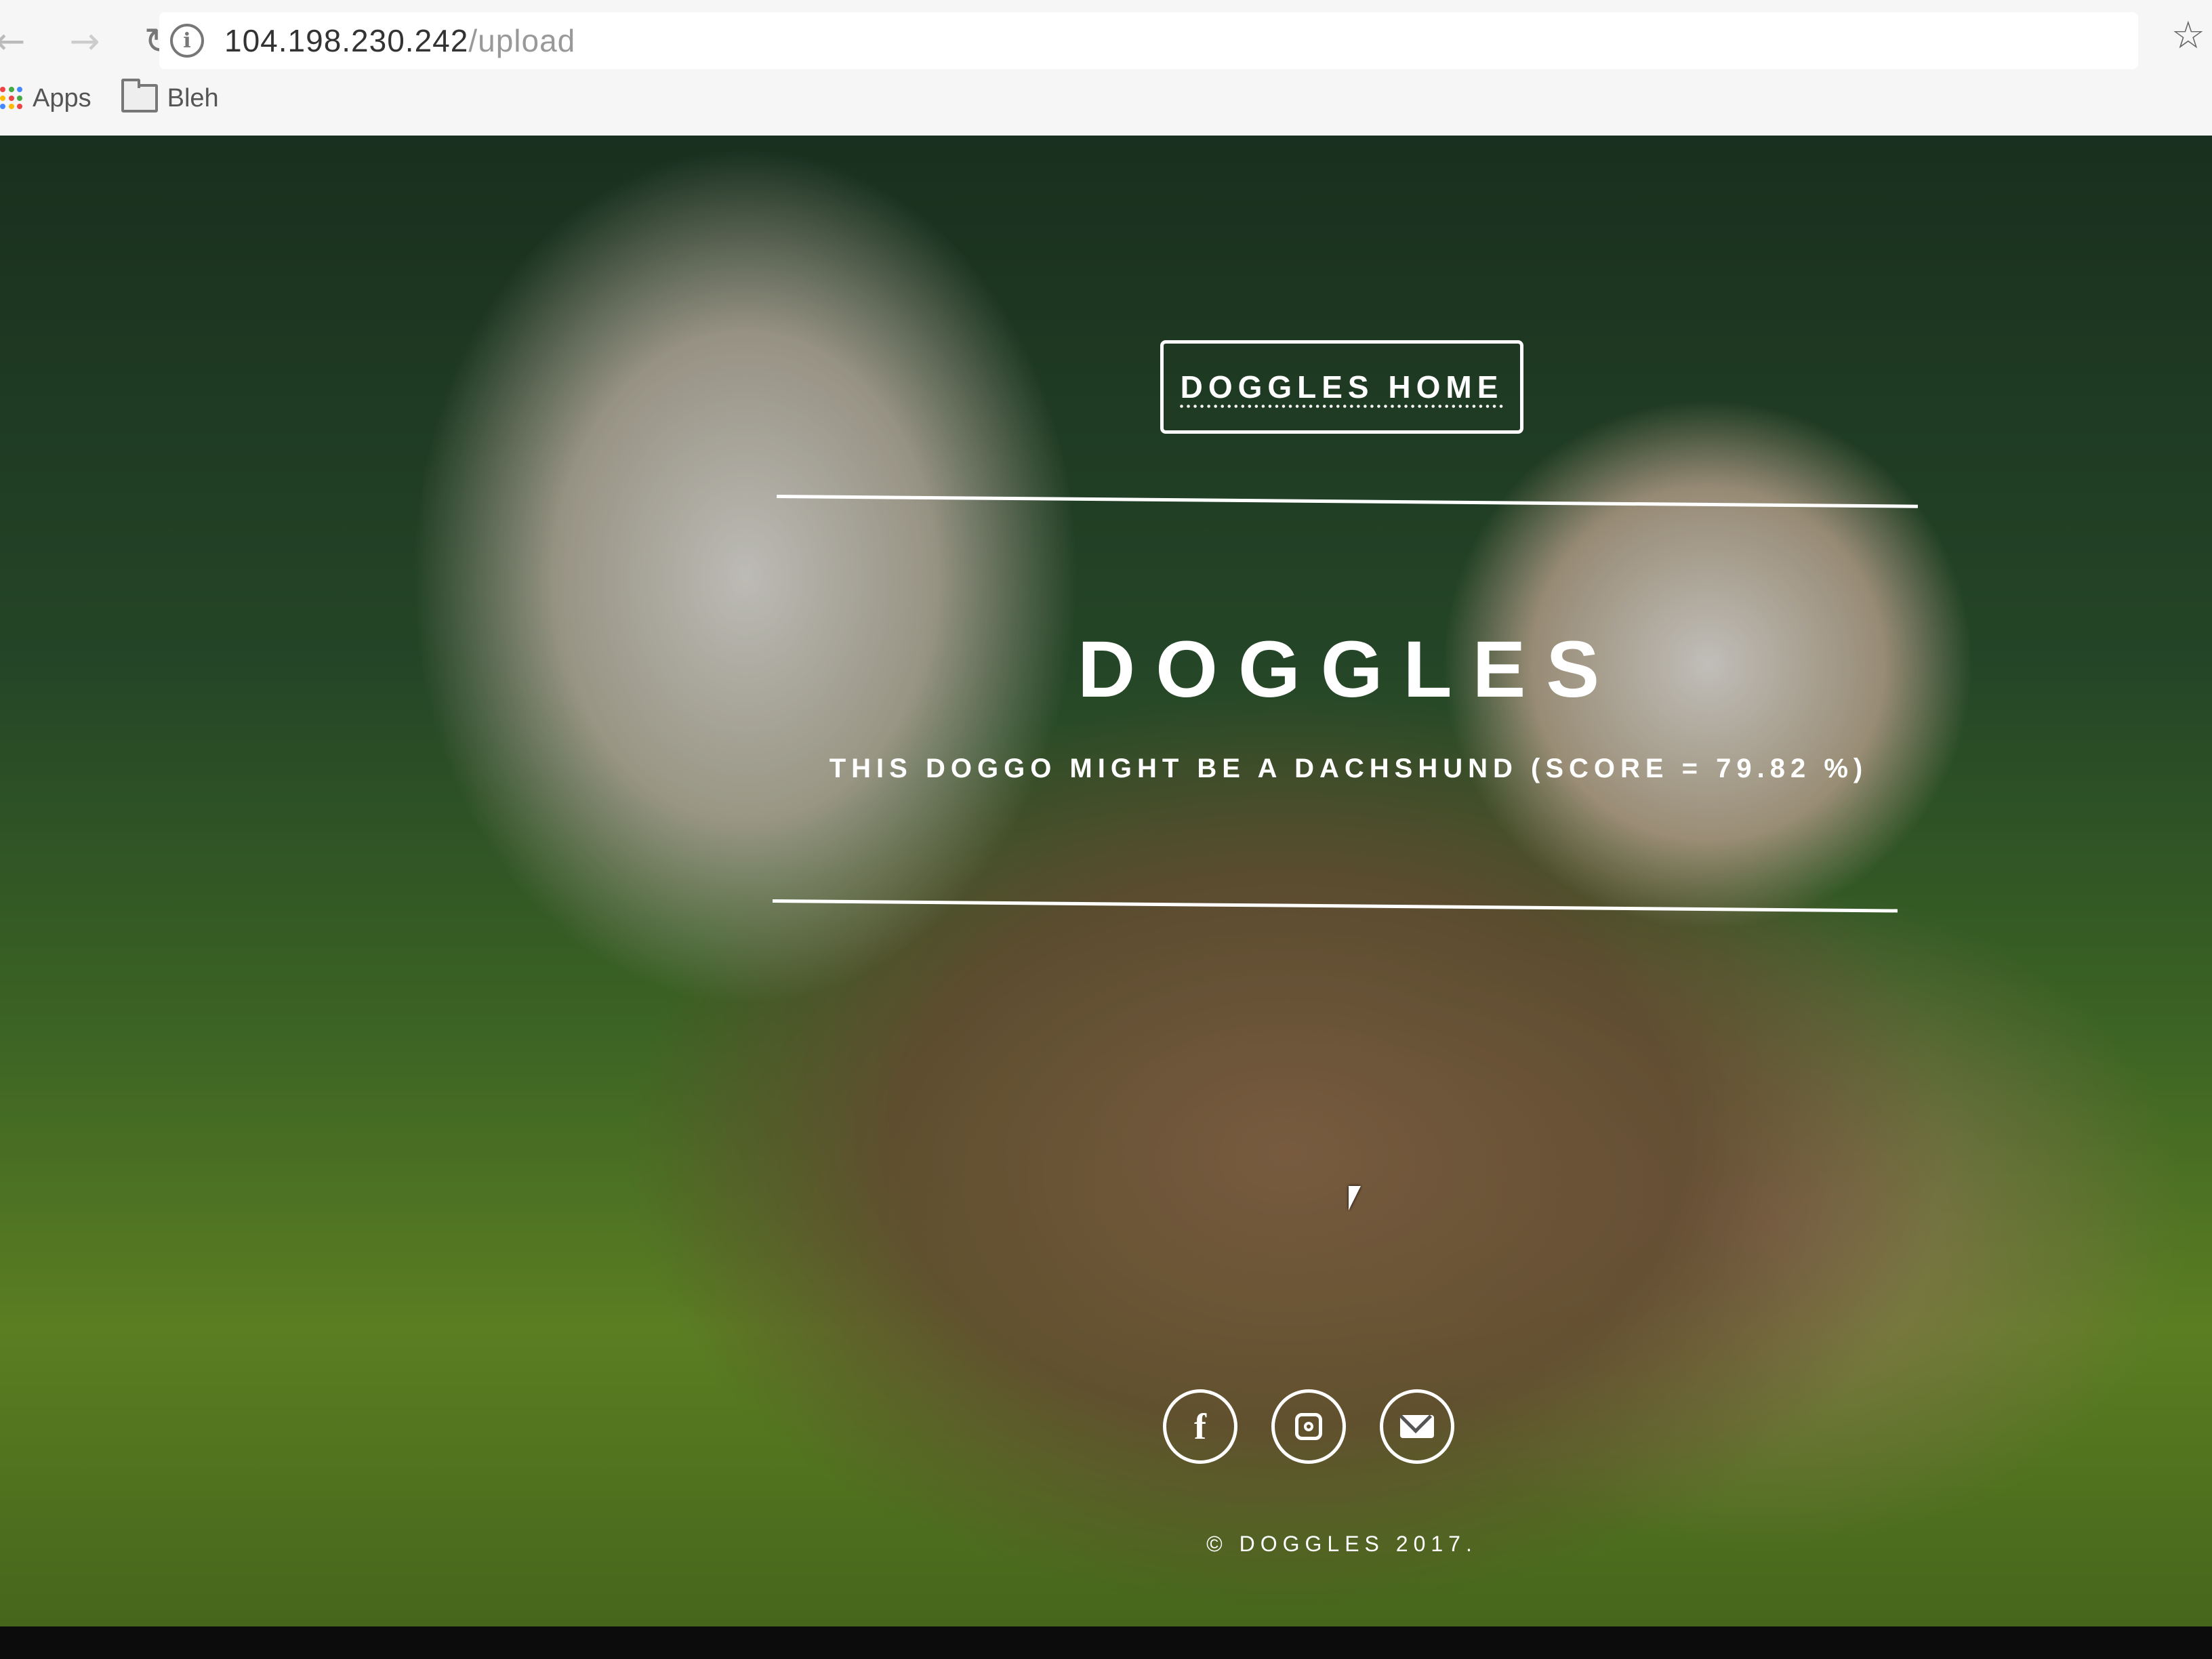 The height and width of the screenshot is (1659, 2212). Describe the element at coordinates (193, 98) in the screenshot. I see `bookmark-bleh: Bleh` at that location.